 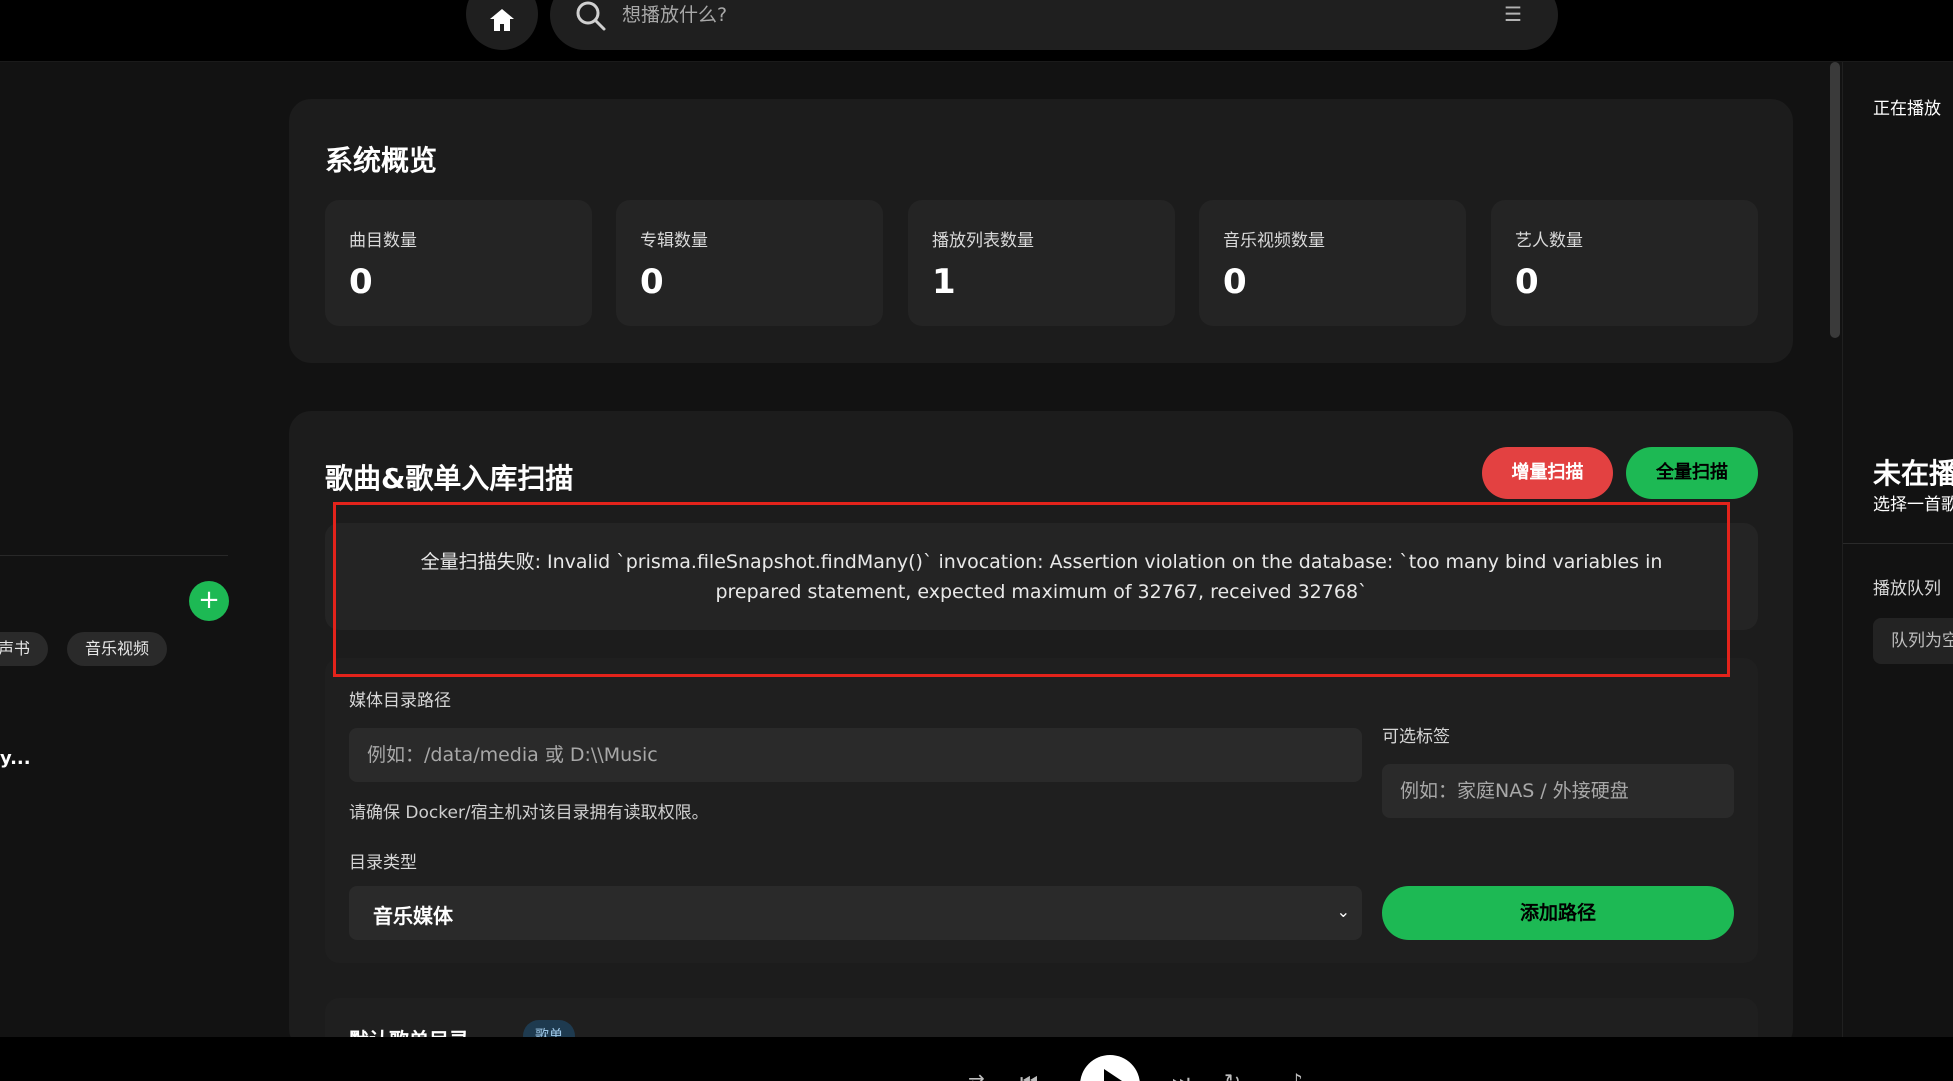 I want to click on menu-icon: ☰, so click(x=1513, y=14).